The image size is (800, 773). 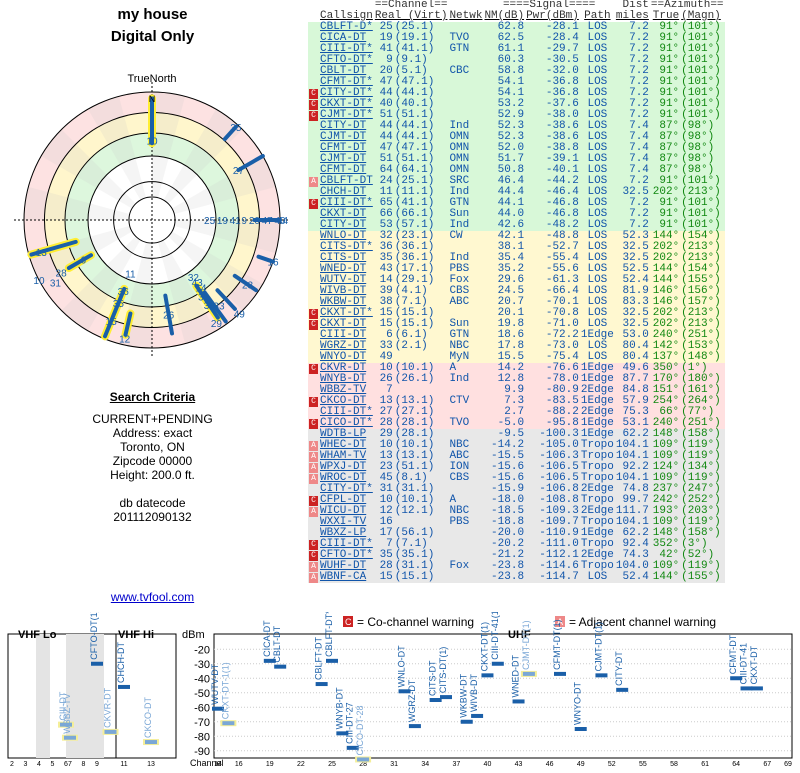 What do you see at coordinates (223, 221) in the screenshot?
I see `station-channel-label: 19` at bounding box center [223, 221].